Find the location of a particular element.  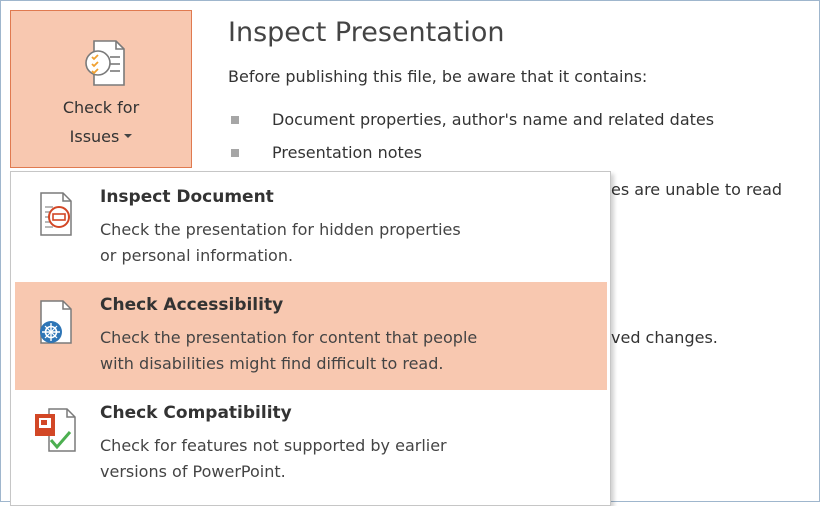

inspect-presentation-title: Inspect Presentation is located at coordinates (366, 32).